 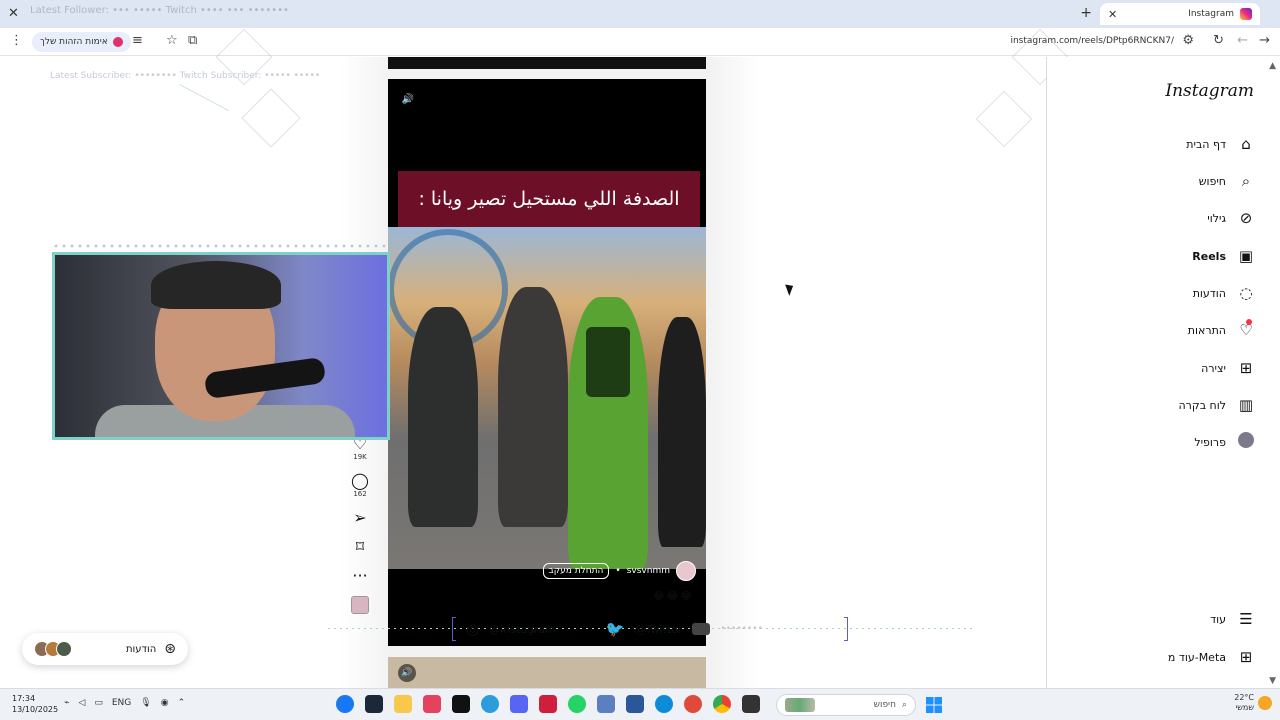 What do you see at coordinates (701, 629) in the screenshot?
I see `youtube-icon` at bounding box center [701, 629].